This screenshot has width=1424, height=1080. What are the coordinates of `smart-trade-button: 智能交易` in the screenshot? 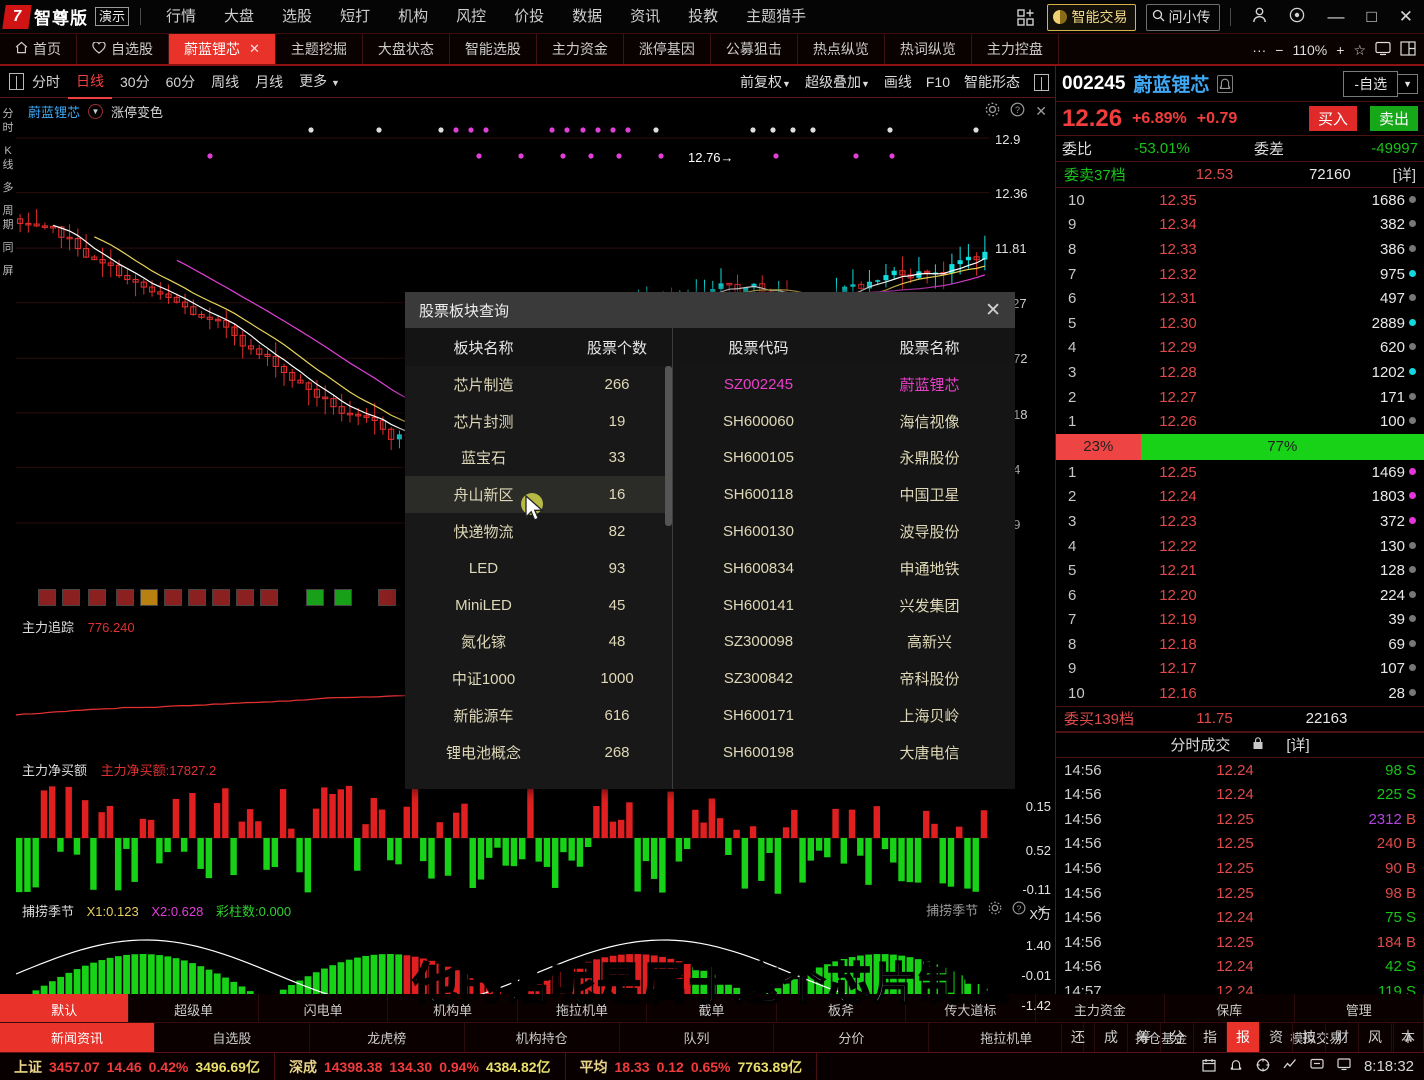 It's located at (1092, 17).